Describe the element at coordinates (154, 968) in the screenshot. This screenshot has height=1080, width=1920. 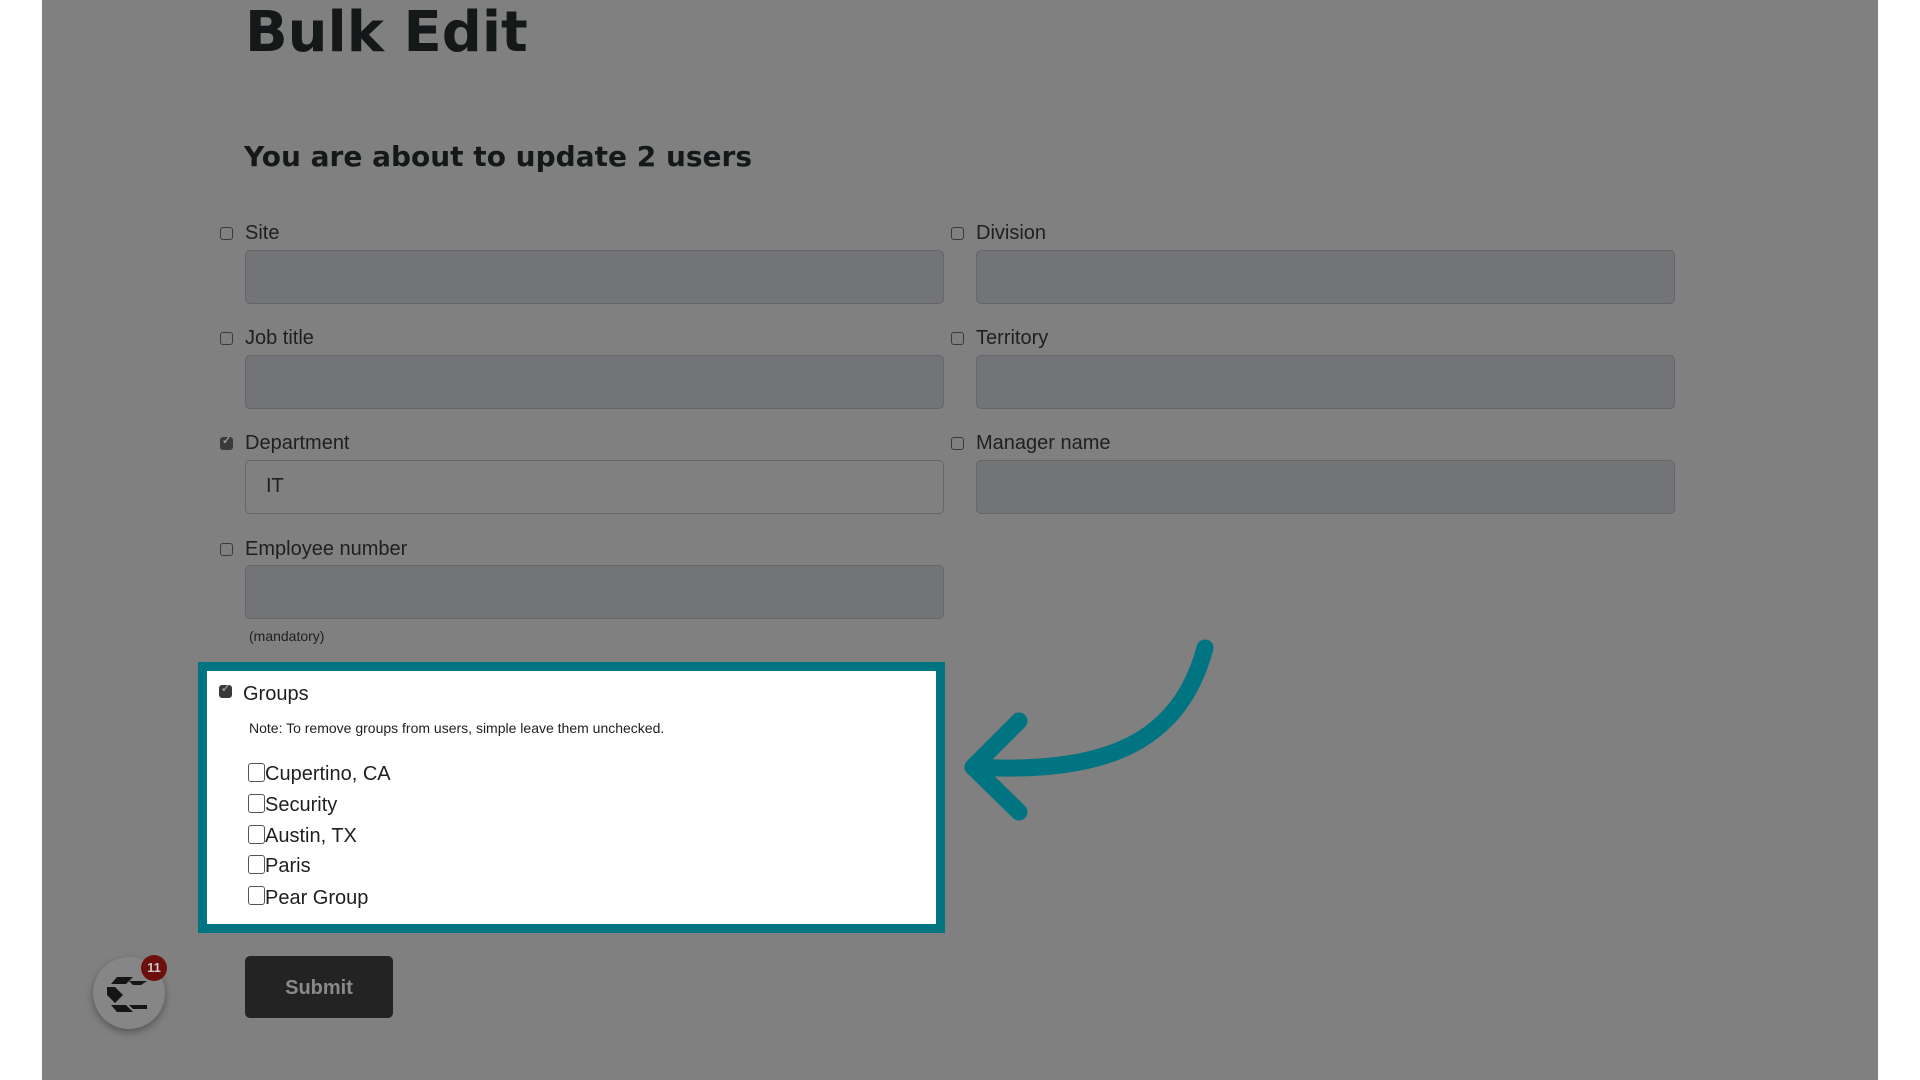
I see `notification-badge: 11` at that location.